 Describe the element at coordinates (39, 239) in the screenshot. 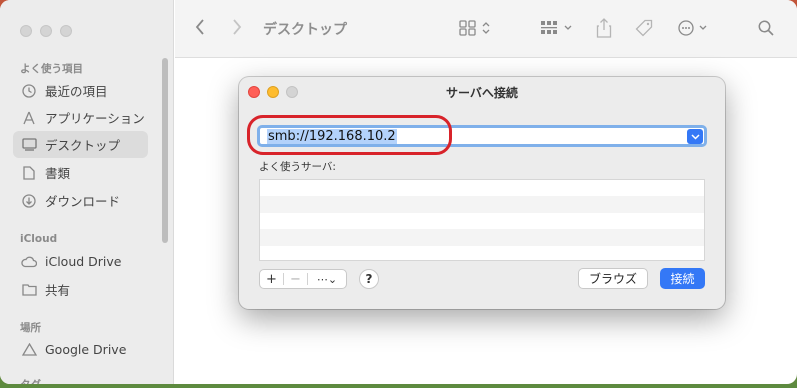

I see `sidebar-section-icloud: iCloud` at that location.